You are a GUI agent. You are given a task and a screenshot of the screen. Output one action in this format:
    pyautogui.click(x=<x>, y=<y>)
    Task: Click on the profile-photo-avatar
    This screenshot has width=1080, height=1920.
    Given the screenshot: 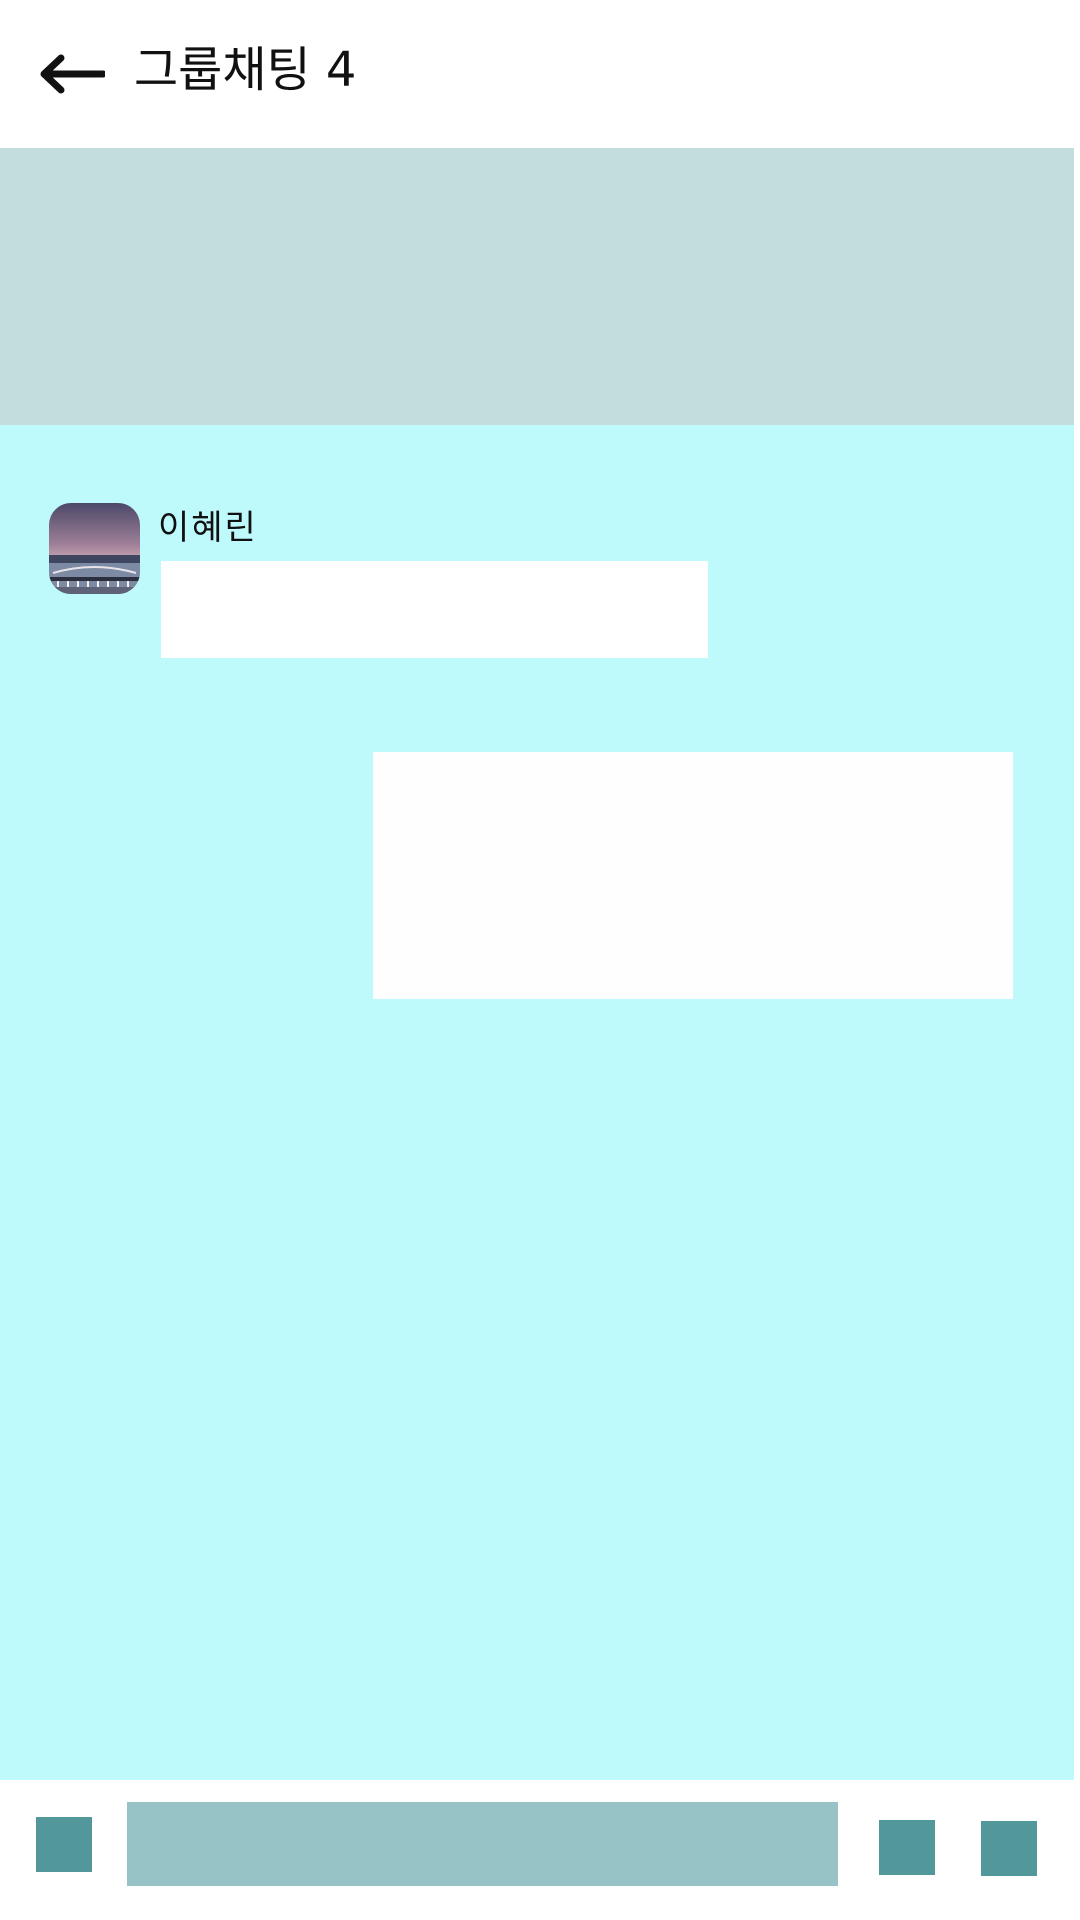 What is the action you would take?
    pyautogui.click(x=94, y=548)
    